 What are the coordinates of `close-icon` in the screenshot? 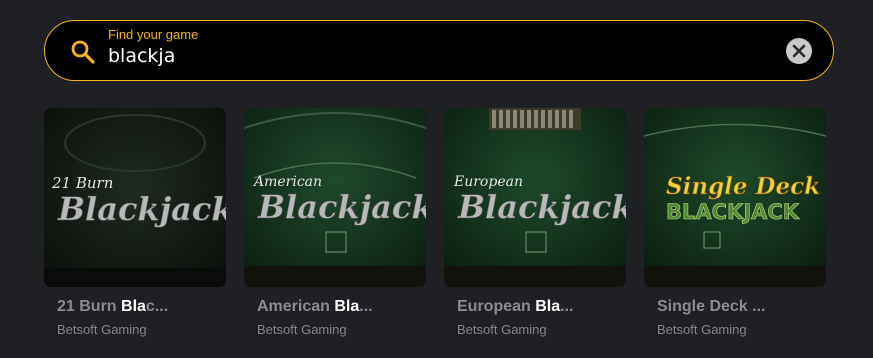 It's located at (799, 51).